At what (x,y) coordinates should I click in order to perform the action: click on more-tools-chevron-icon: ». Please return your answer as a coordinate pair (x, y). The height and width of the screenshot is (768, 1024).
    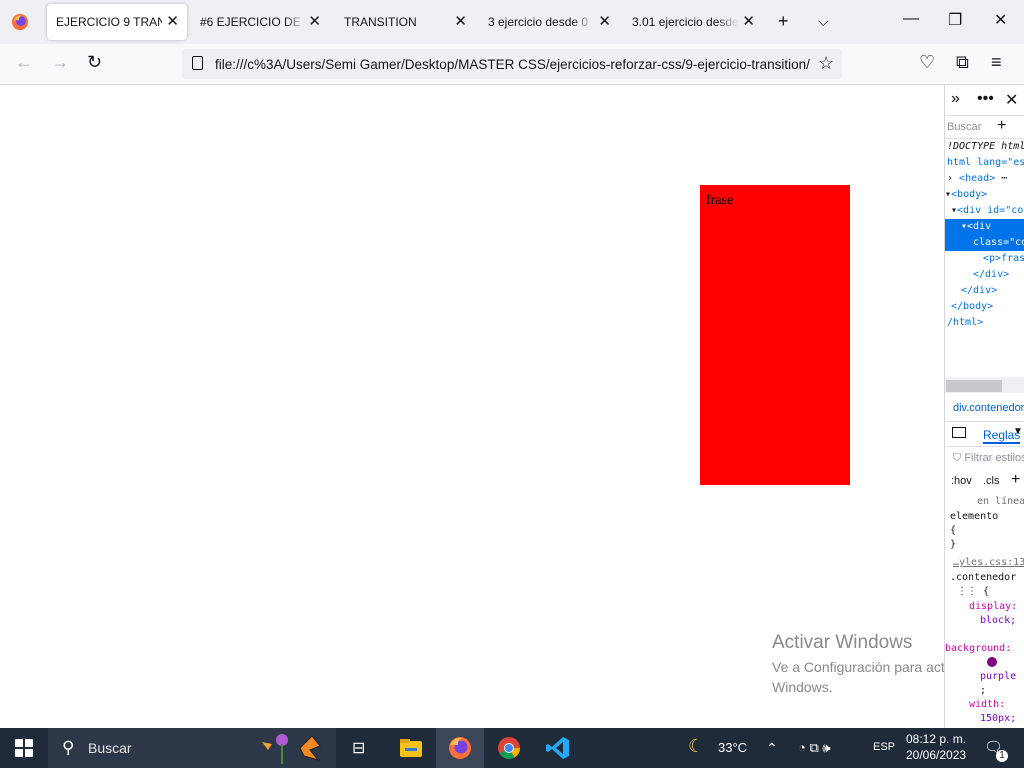
    Looking at the image, I should click on (955, 99).